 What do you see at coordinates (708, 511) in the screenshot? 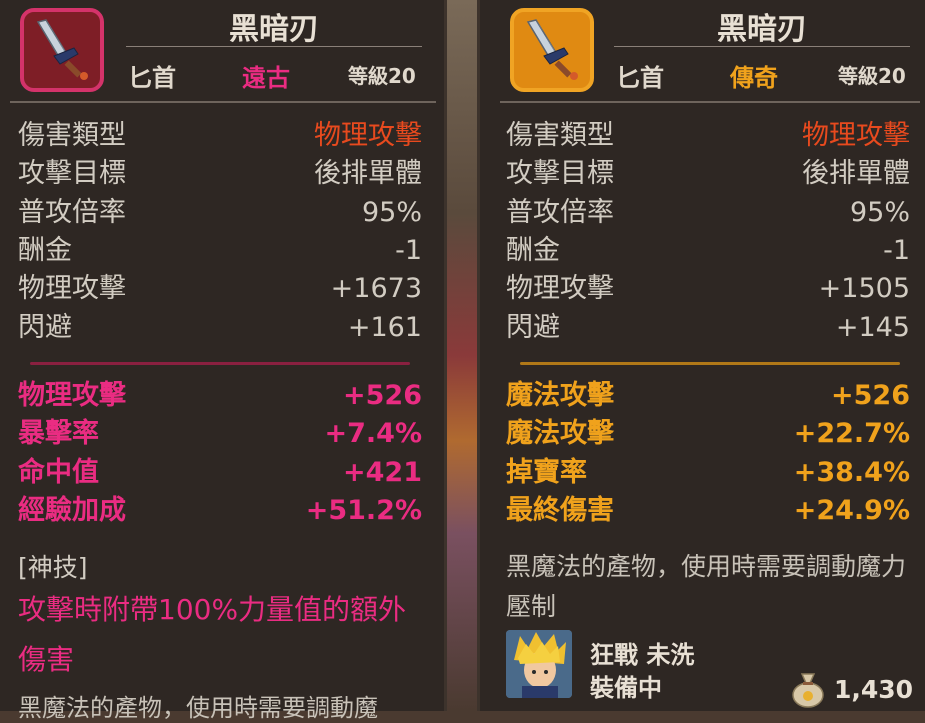
I see `bonus-row: 最終傷害 +24.9%` at bounding box center [708, 511].